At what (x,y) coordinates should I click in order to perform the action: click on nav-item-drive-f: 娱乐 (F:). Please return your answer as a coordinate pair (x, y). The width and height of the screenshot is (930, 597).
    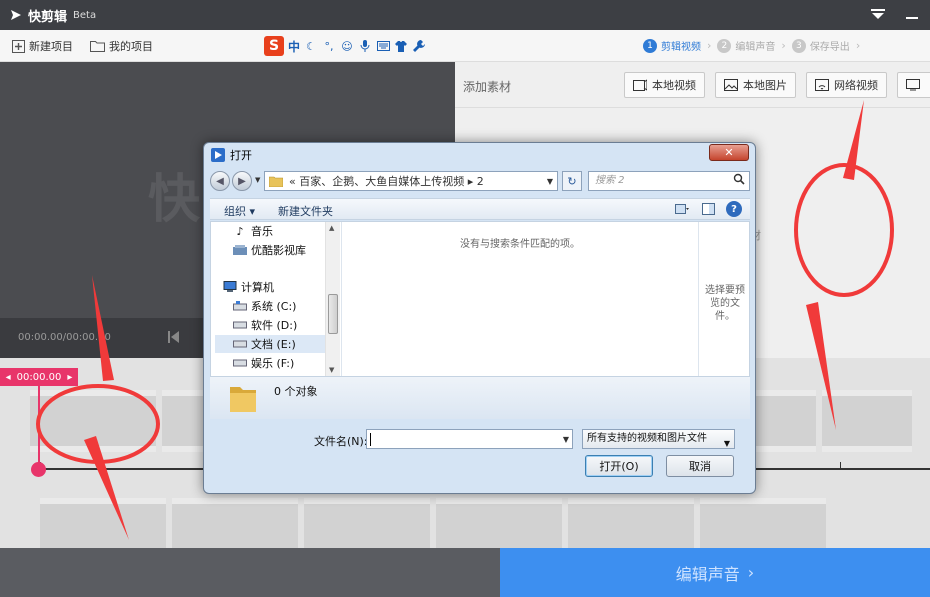
    Looking at the image, I should click on (263, 363).